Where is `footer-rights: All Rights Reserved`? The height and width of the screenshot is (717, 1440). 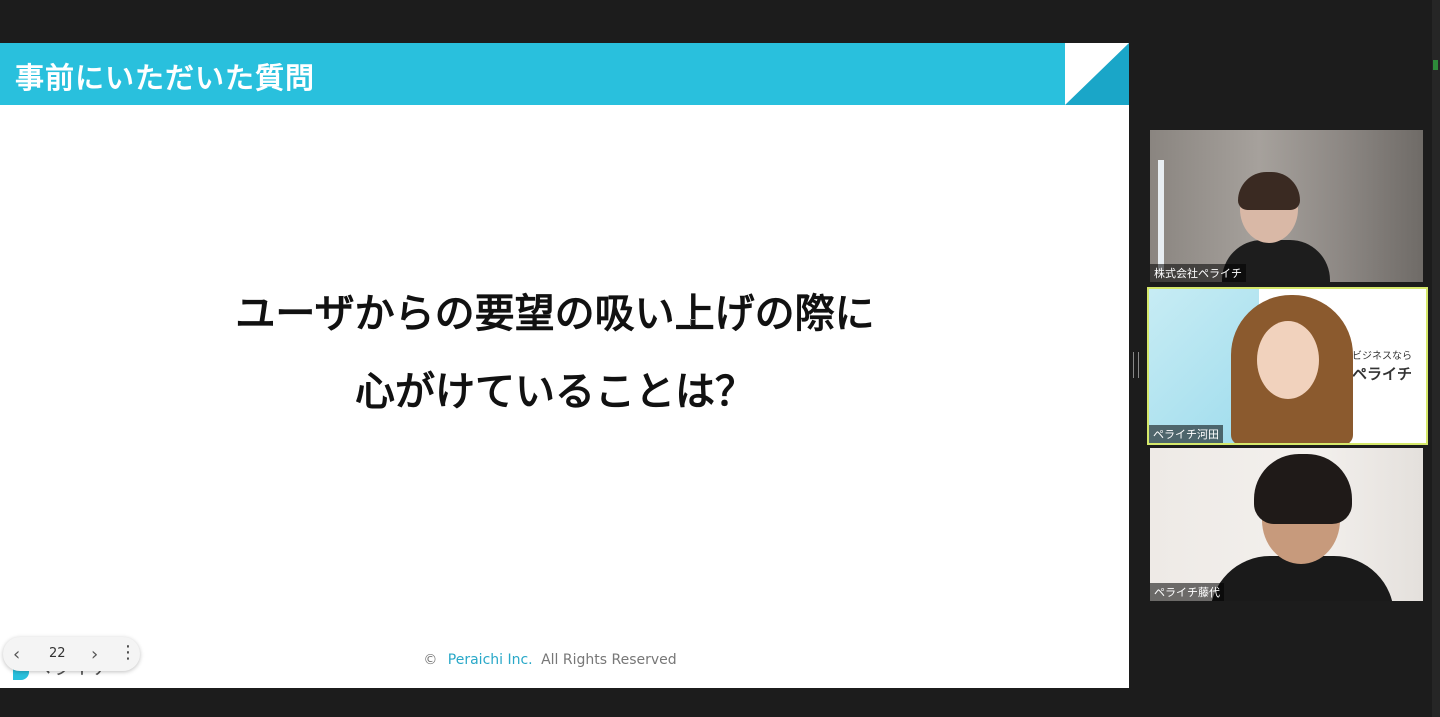
footer-rights: All Rights Reserved is located at coordinates (609, 660).